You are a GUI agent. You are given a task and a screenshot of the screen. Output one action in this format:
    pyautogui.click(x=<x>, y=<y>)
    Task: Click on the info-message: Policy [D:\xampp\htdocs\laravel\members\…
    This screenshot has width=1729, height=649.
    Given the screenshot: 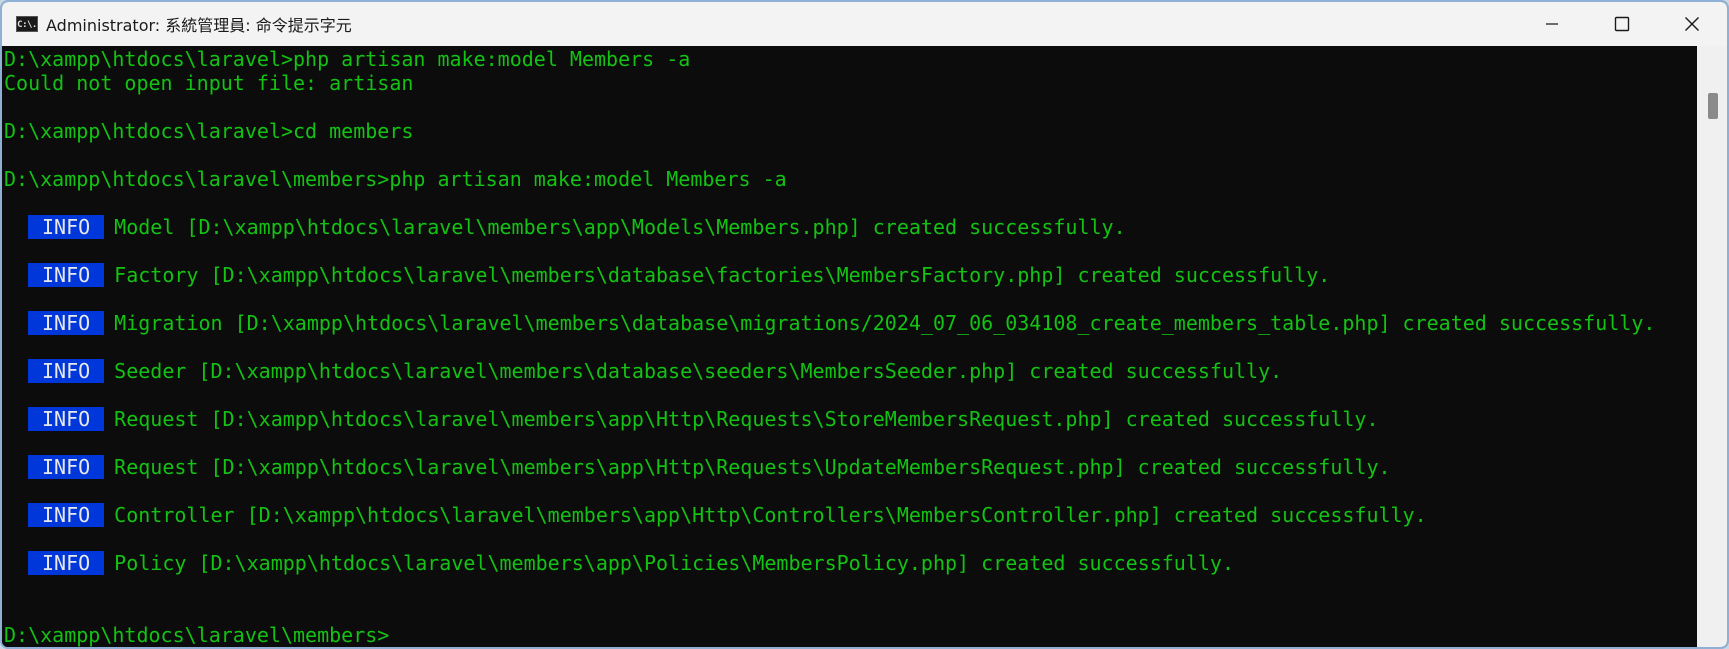 What is the action you would take?
    pyautogui.click(x=674, y=563)
    